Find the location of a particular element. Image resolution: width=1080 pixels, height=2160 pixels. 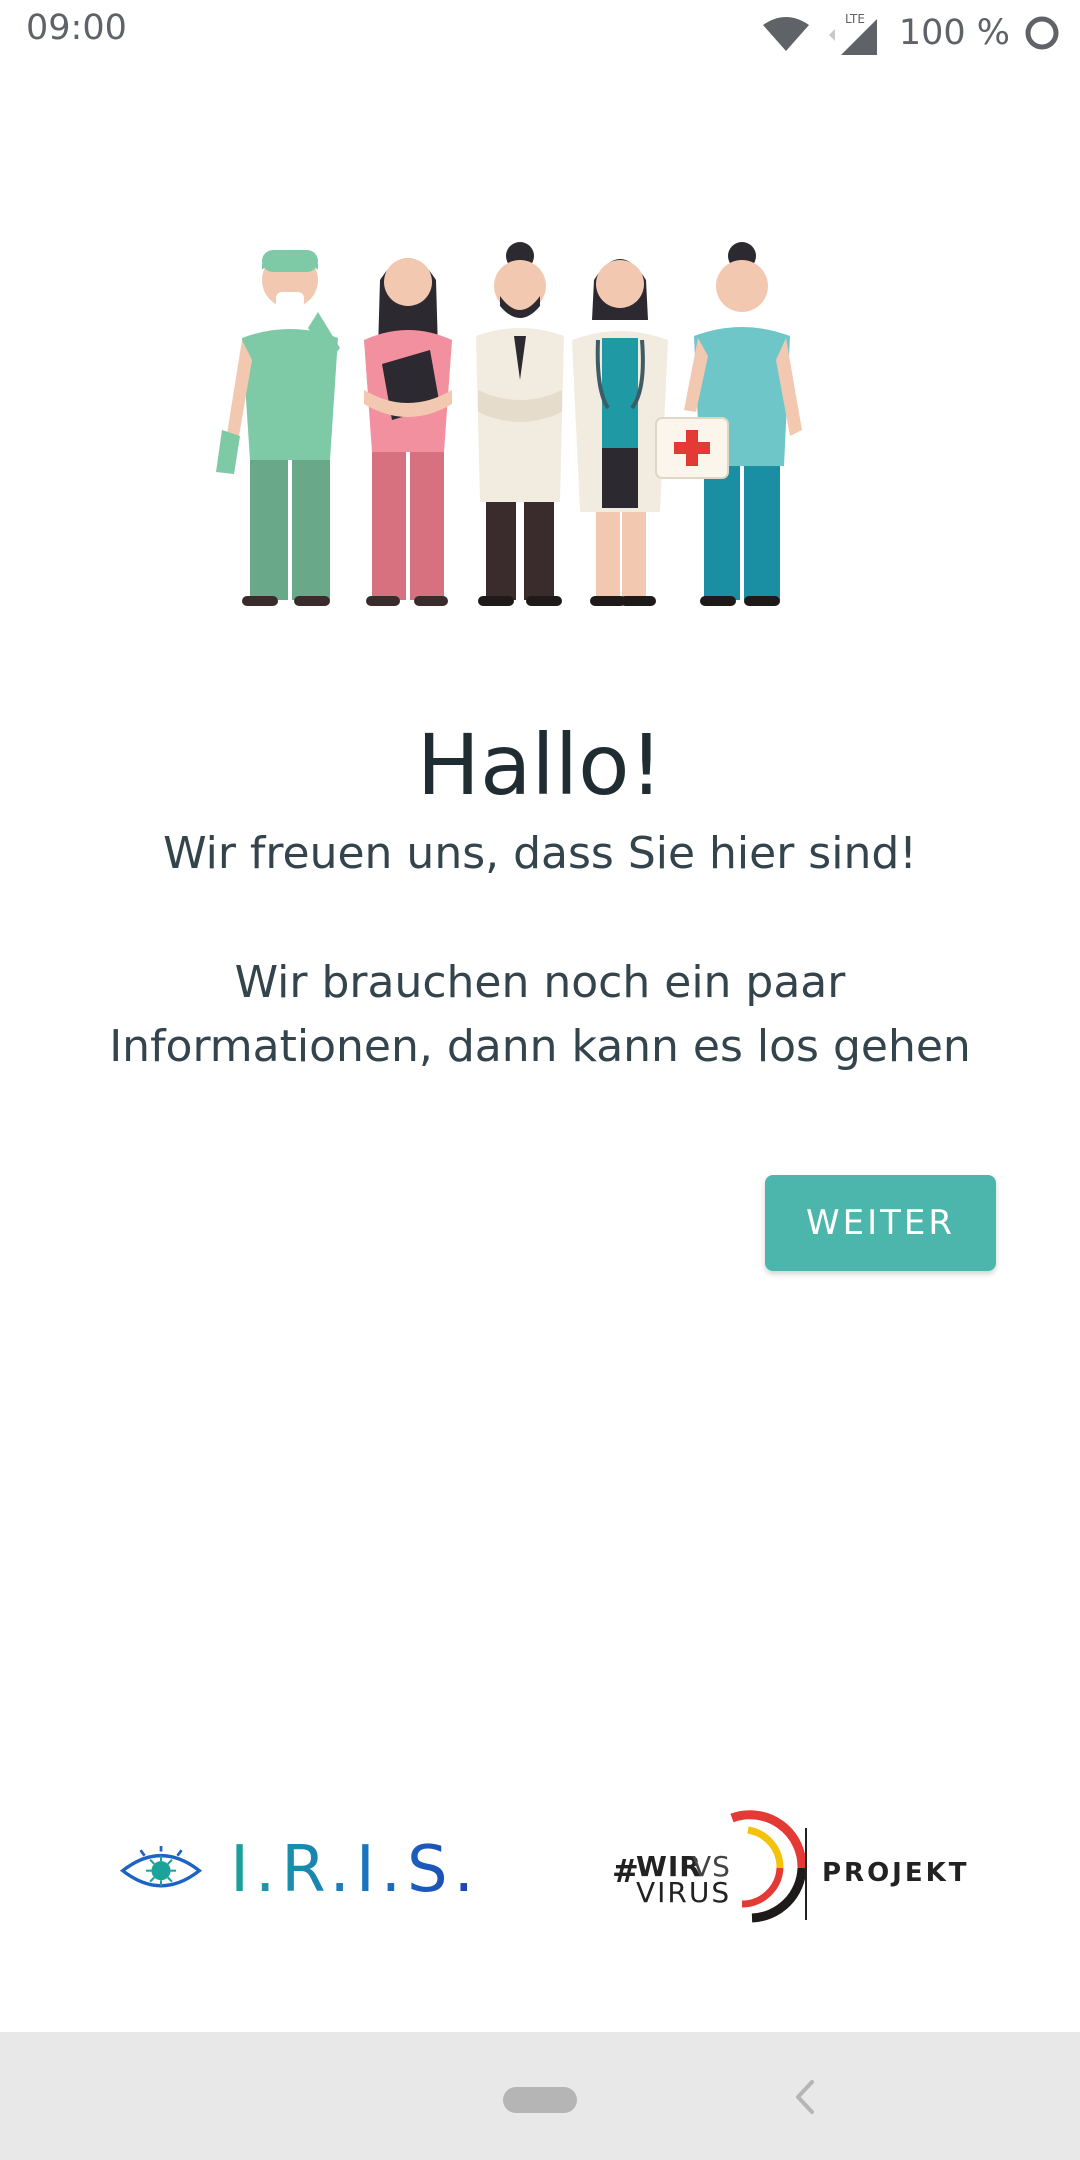

next-button: WEITER is located at coordinates (880, 1223).